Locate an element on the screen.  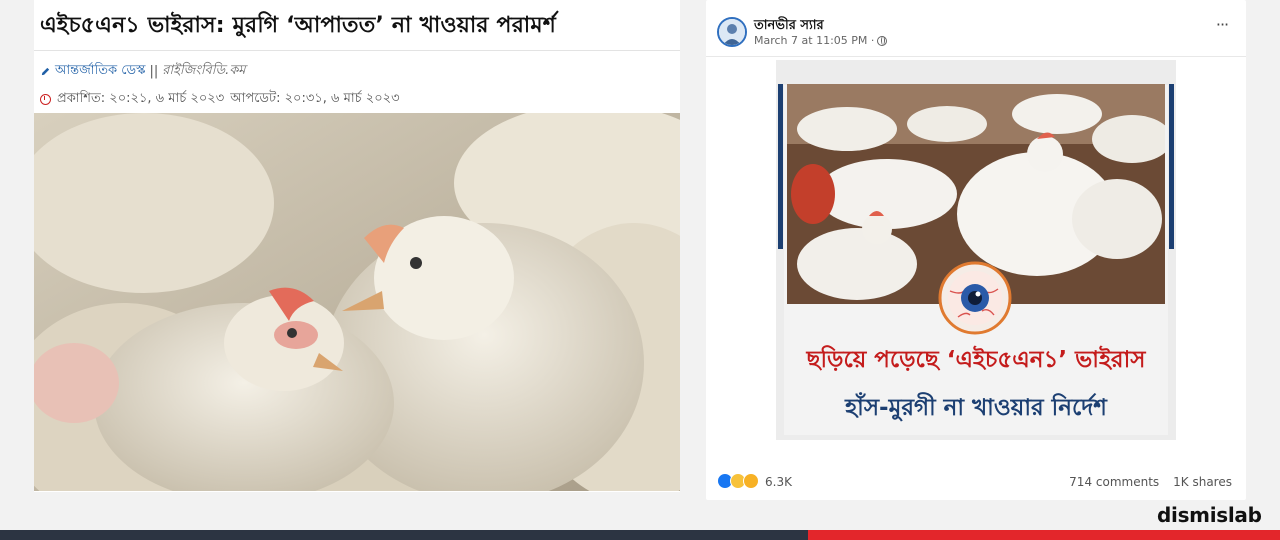
pencil-icon is located at coordinates (45, 71).